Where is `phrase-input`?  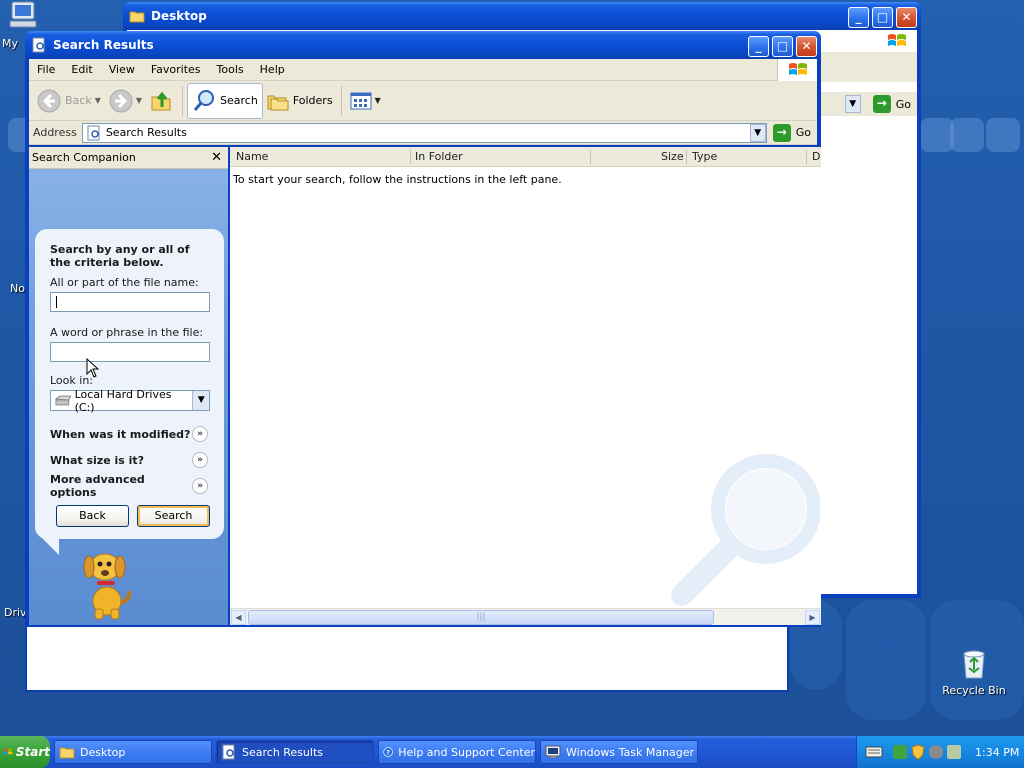
phrase-input is located at coordinates (130, 352).